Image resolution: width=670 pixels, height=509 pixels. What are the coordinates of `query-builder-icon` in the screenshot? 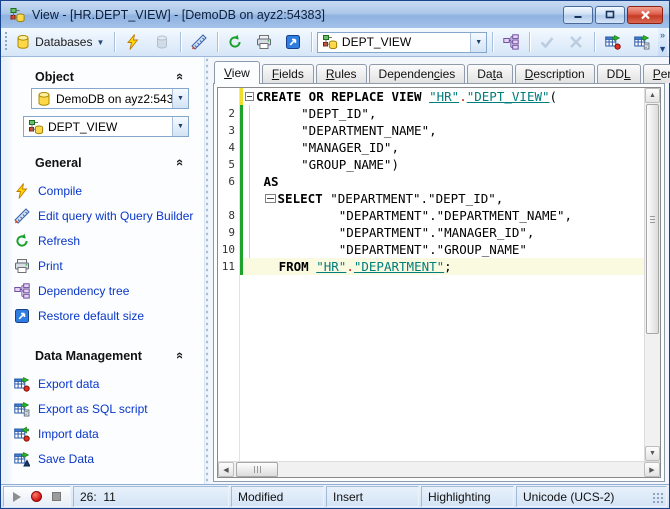 It's located at (22, 216).